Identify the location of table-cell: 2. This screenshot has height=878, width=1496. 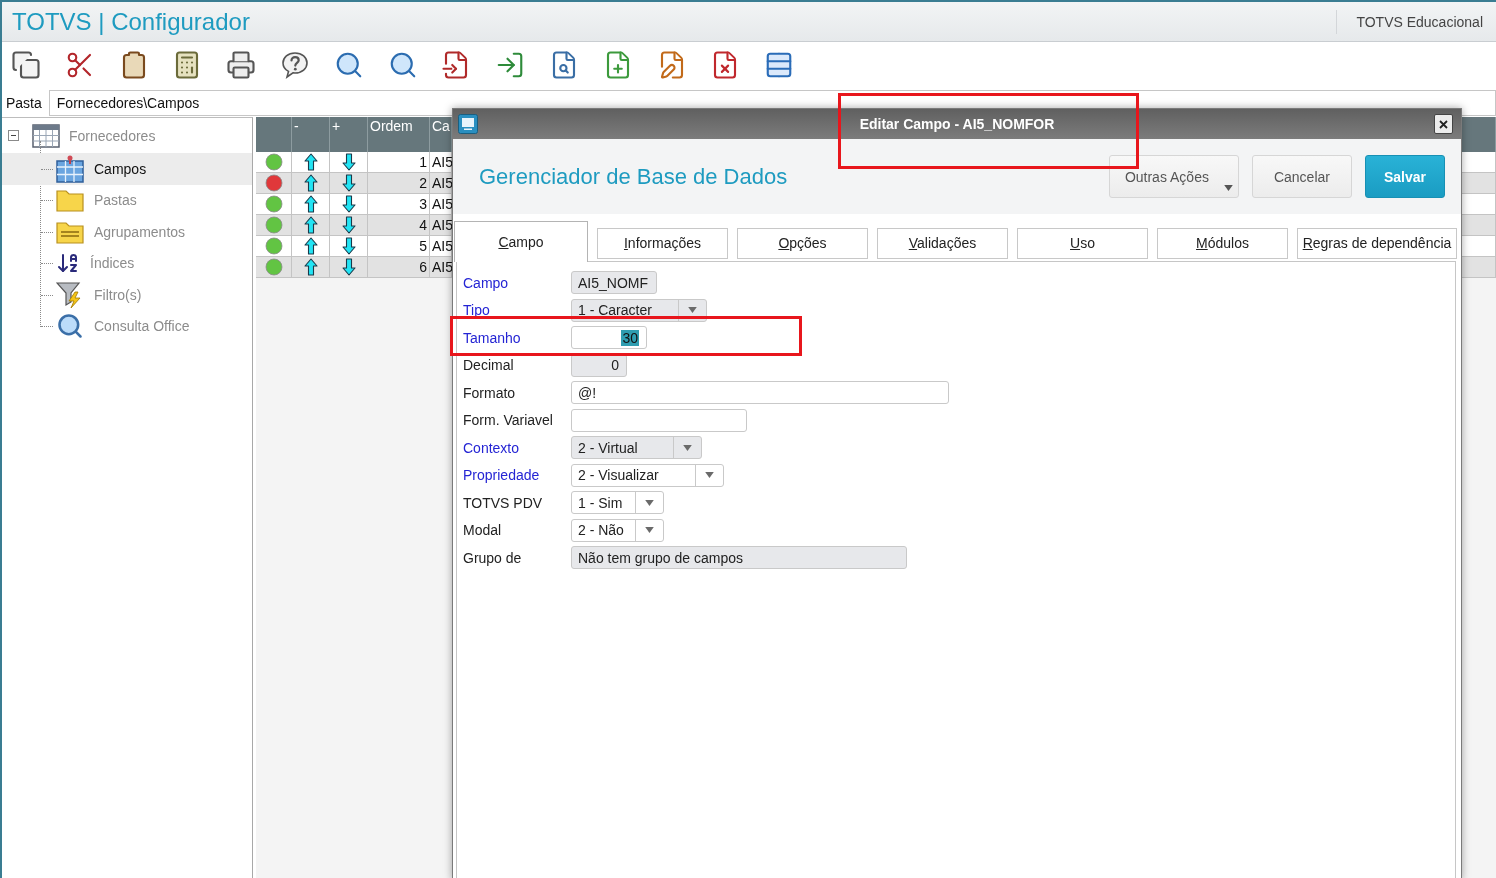
(399, 183).